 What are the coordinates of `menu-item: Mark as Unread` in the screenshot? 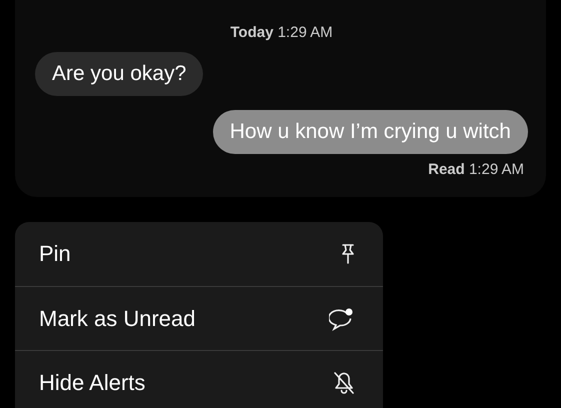 It's located at (199, 318).